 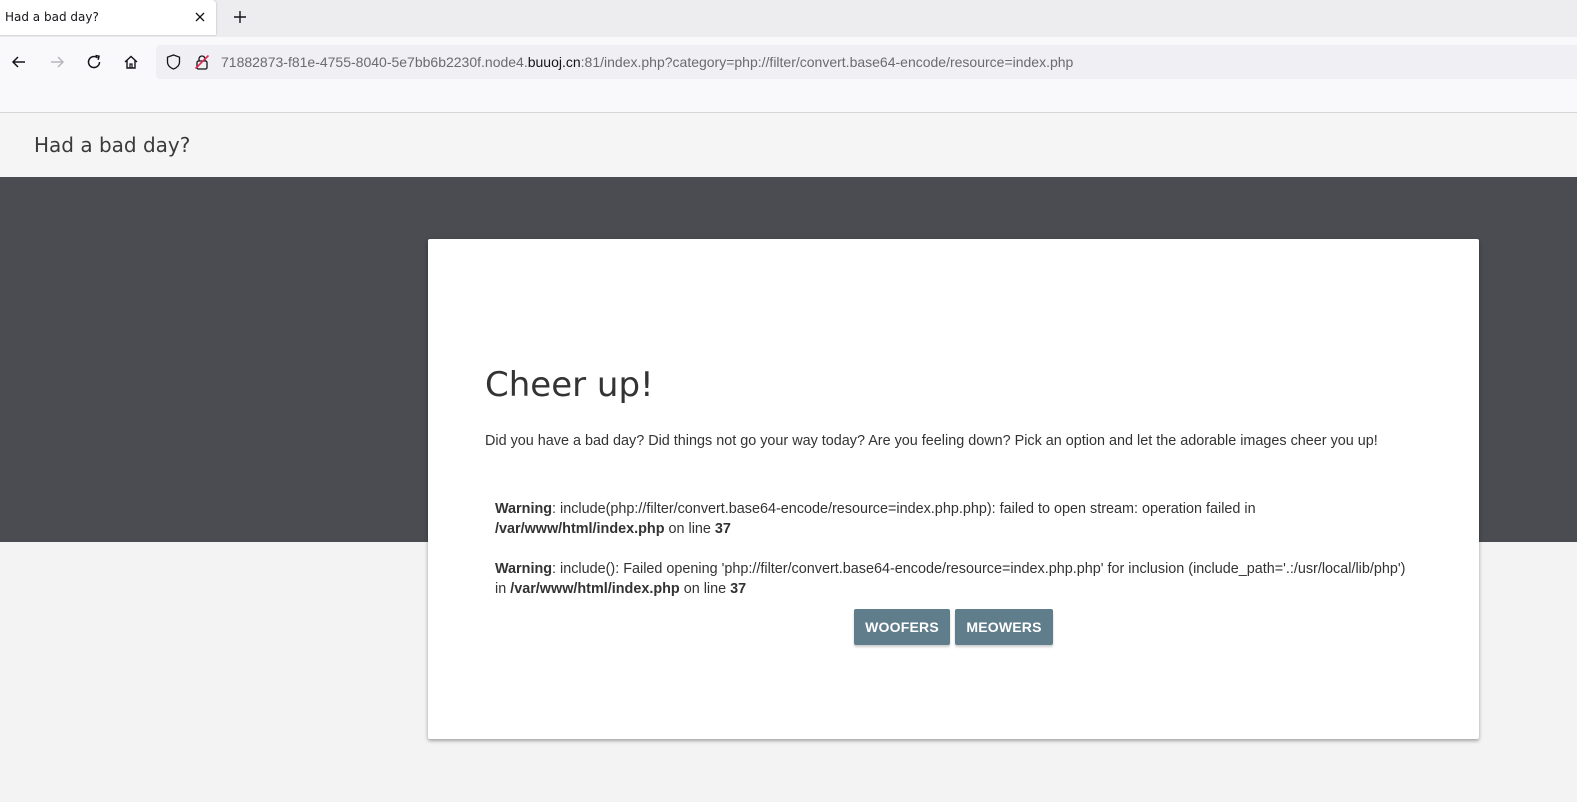 What do you see at coordinates (19, 62) in the screenshot?
I see `arrow-left-icon` at bounding box center [19, 62].